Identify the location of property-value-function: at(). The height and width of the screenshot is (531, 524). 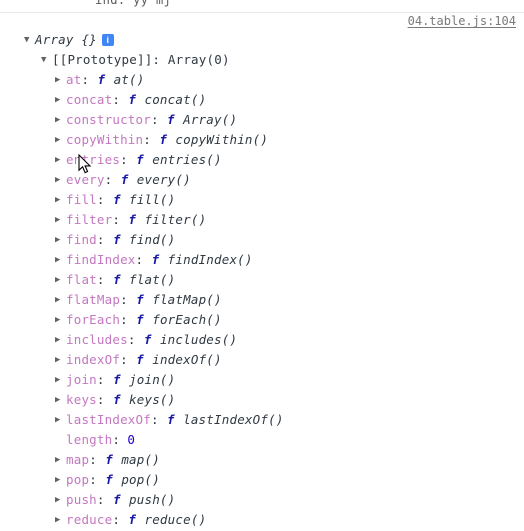
(129, 79).